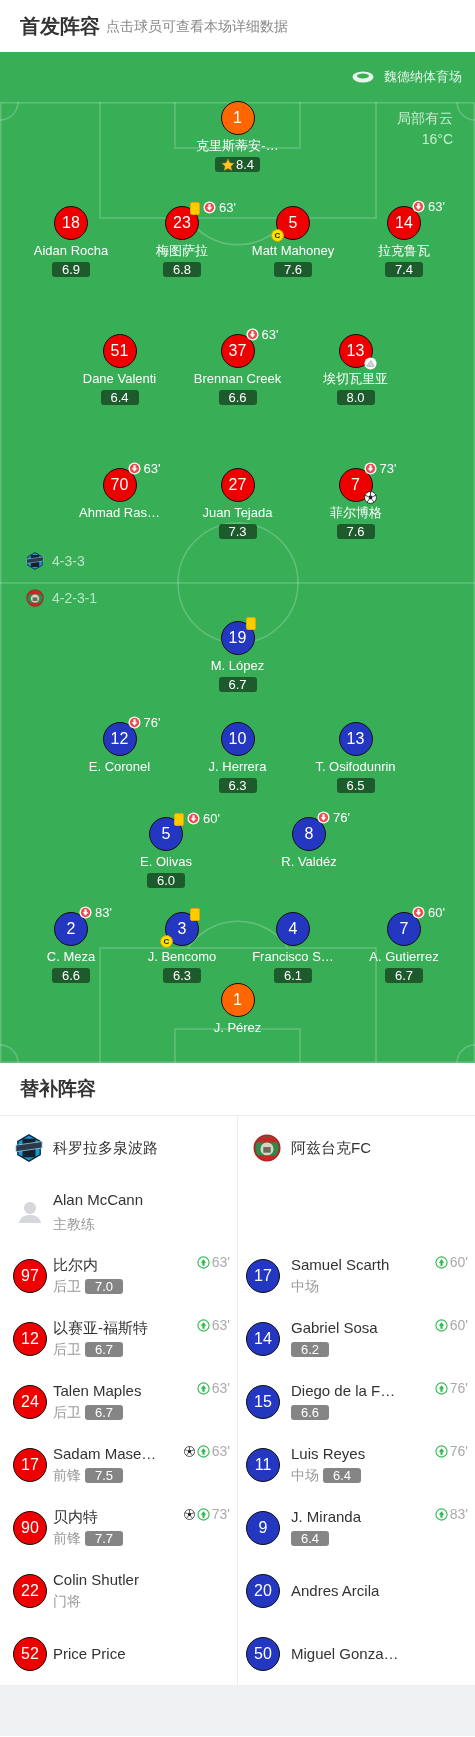 The width and height of the screenshot is (475, 1737). I want to click on booking-card-icon, so click(195, 208).